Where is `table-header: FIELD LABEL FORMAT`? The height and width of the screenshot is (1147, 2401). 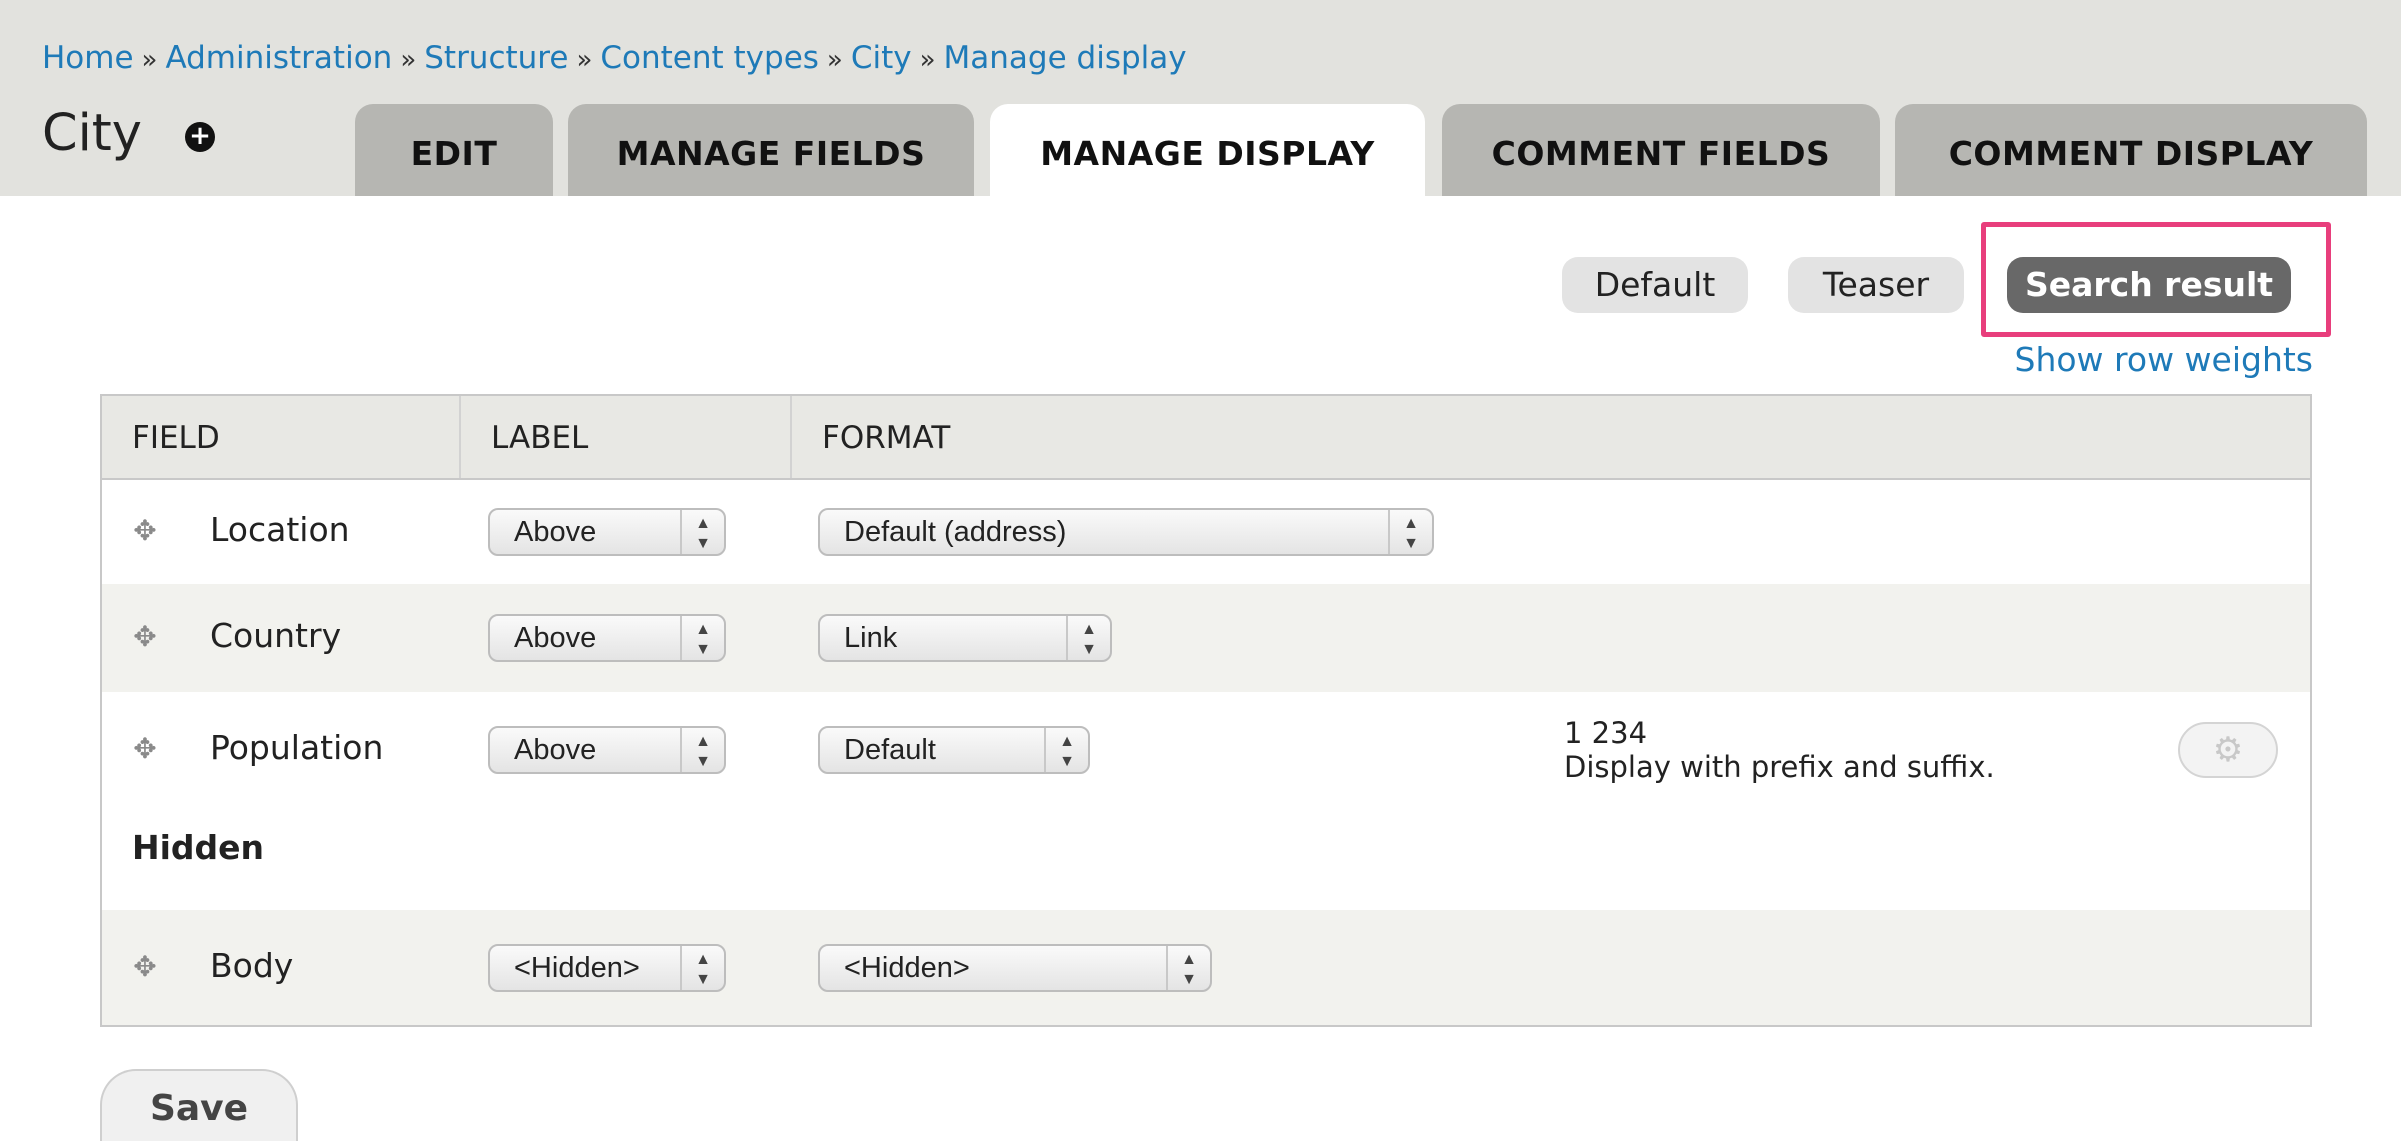
table-header: FIELD LABEL FORMAT is located at coordinates (1206, 438).